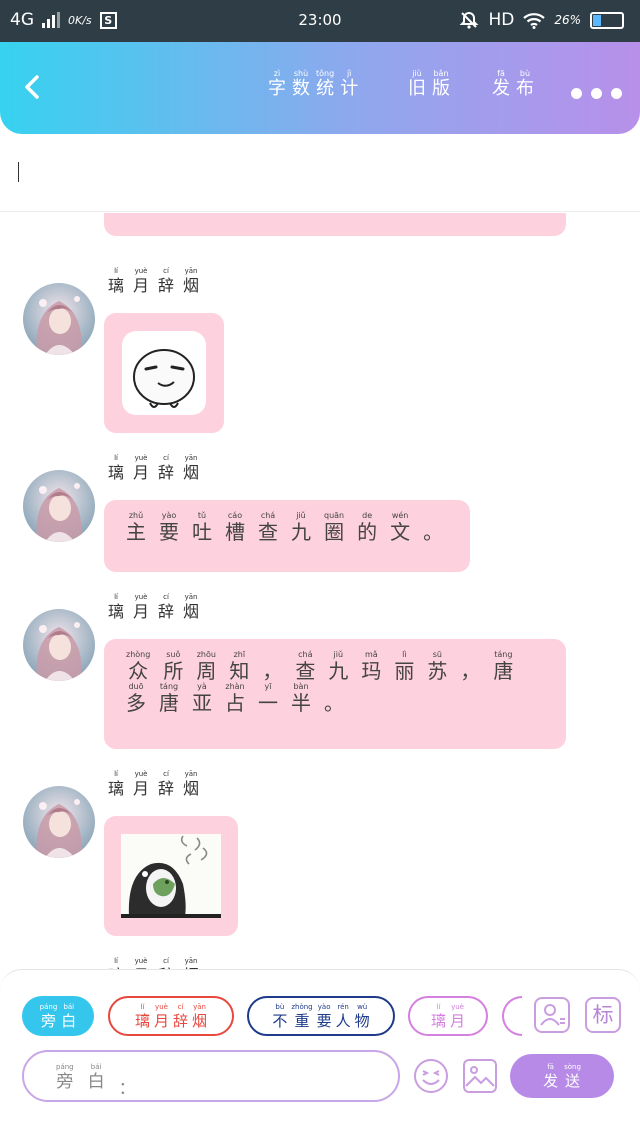 The image size is (640, 1138). I want to click on text-caret, so click(18, 172).